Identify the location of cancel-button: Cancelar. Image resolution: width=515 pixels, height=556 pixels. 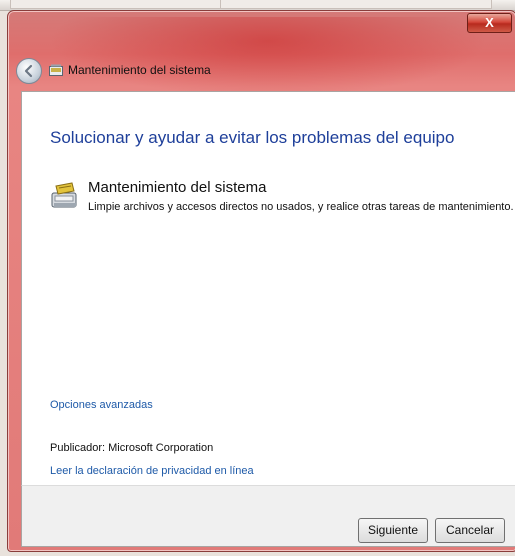
(470, 530).